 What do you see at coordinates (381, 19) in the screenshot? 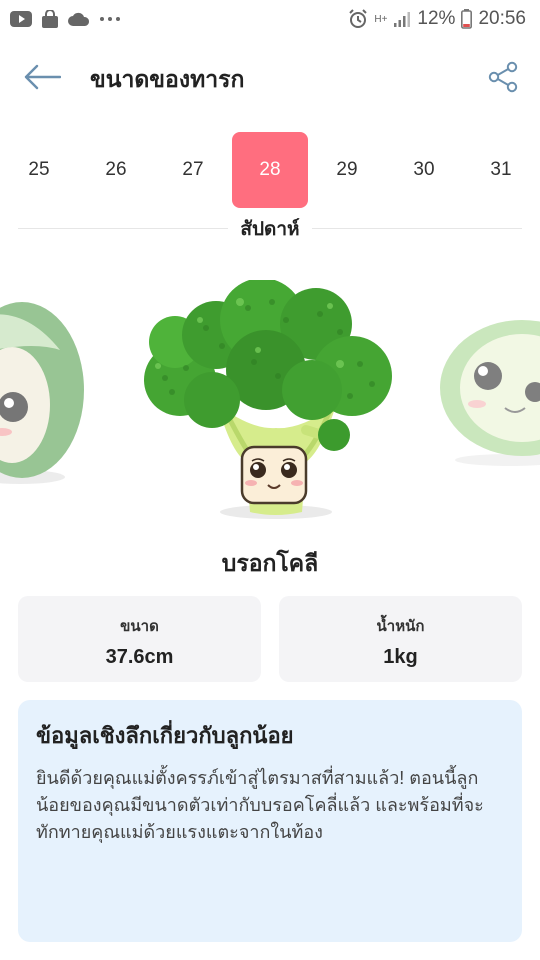
I see `network-type: H+` at bounding box center [381, 19].